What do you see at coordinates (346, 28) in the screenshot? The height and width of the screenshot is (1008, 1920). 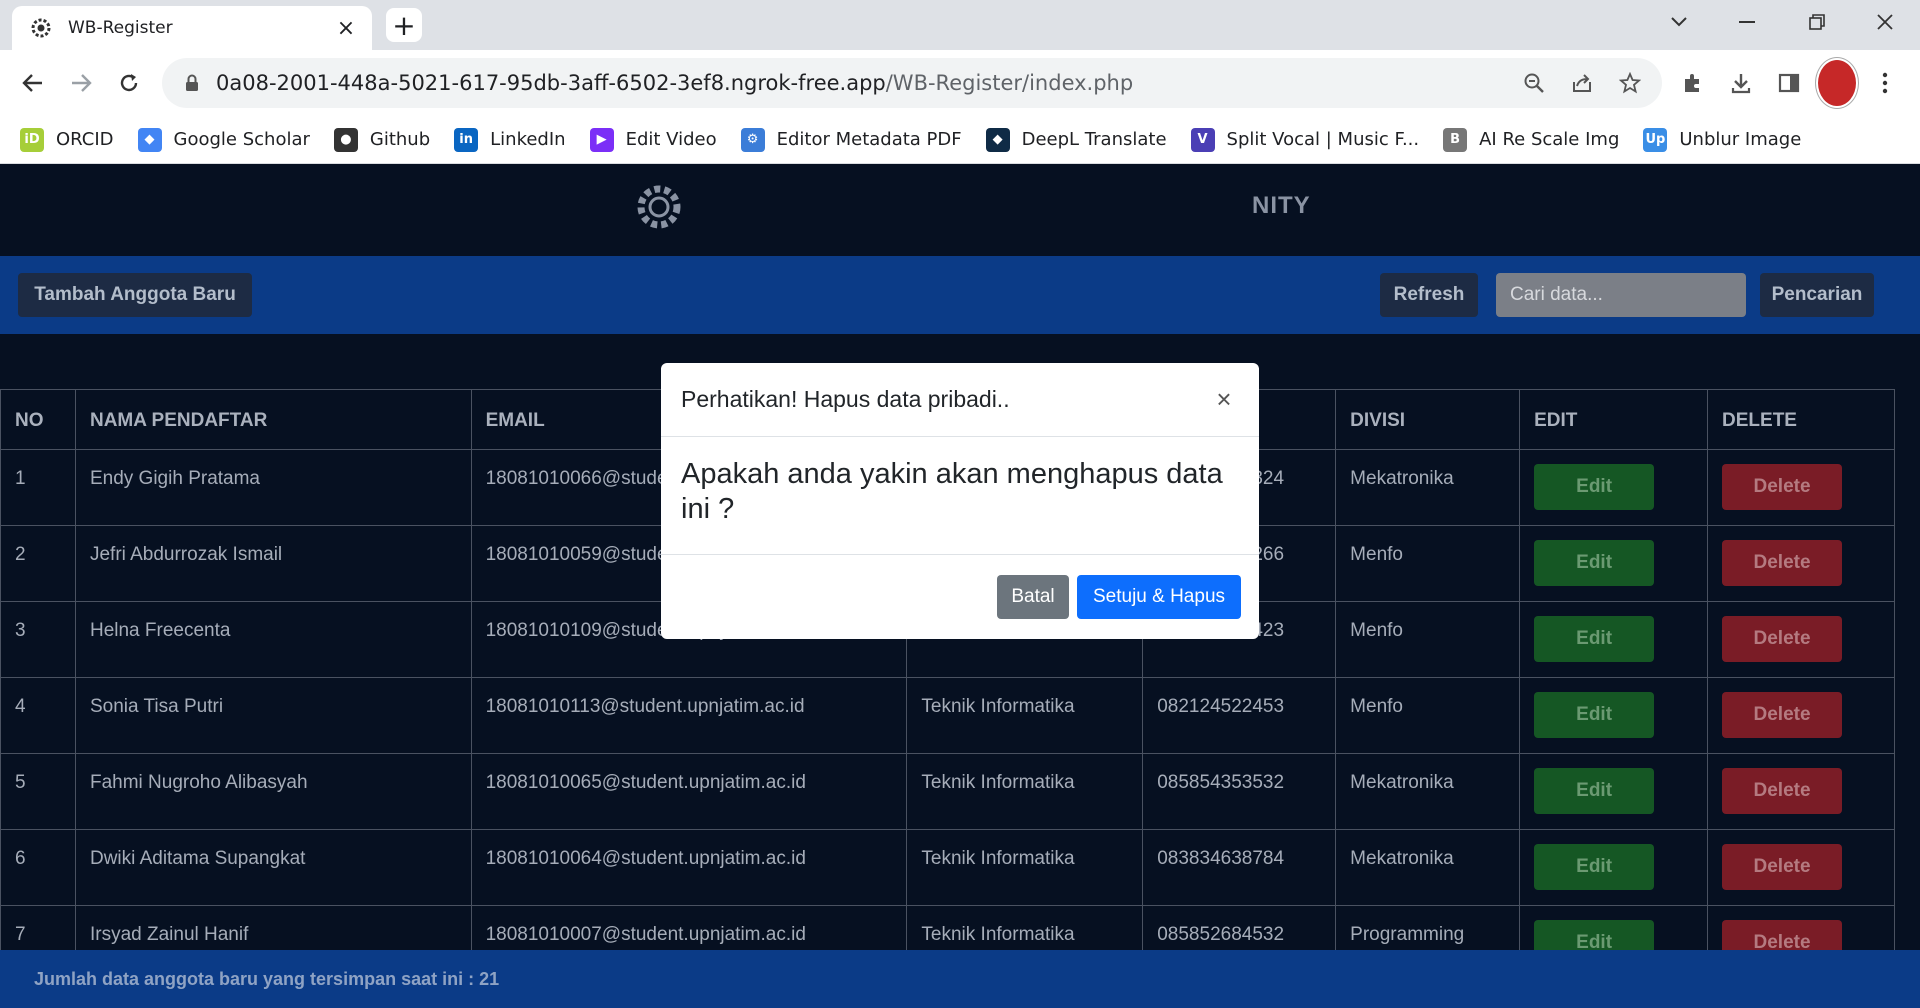 I see `tab-close-icon: ×` at bounding box center [346, 28].